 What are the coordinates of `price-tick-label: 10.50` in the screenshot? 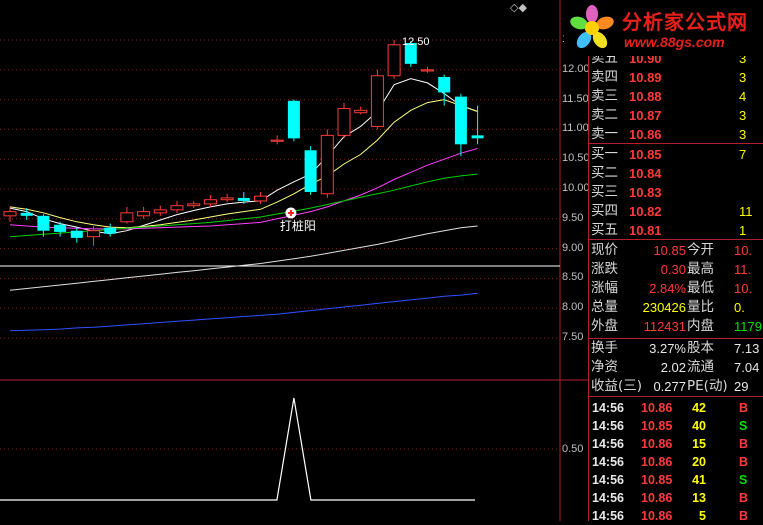 It's located at (576, 158).